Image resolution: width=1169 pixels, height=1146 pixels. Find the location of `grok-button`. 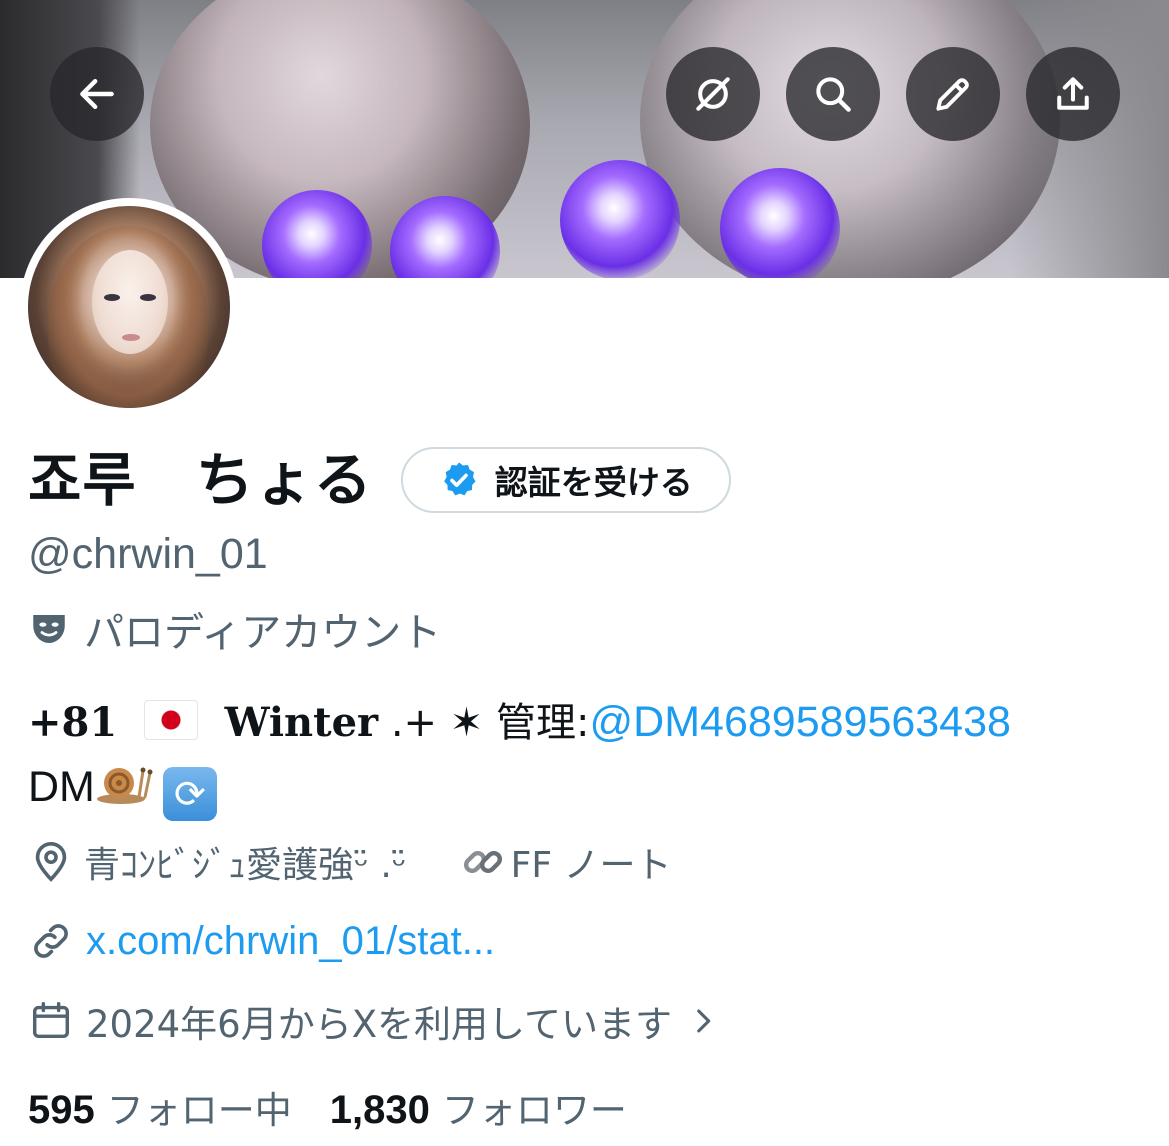

grok-button is located at coordinates (713, 94).